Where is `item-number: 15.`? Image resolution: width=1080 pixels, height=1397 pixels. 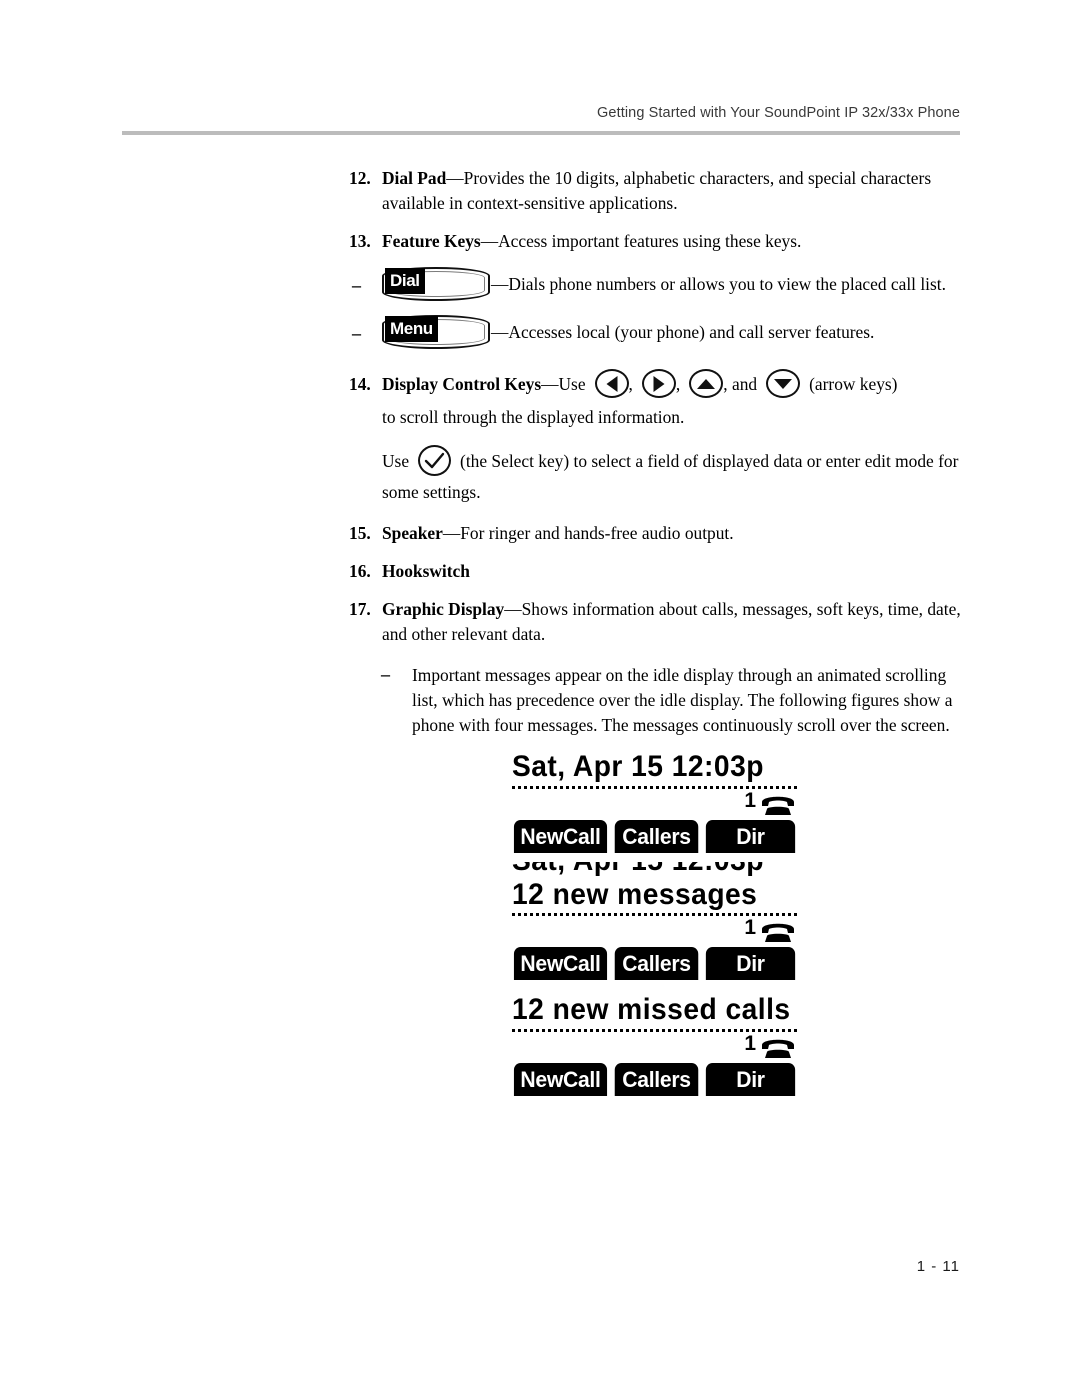
item-number: 15. is located at coordinates (360, 533).